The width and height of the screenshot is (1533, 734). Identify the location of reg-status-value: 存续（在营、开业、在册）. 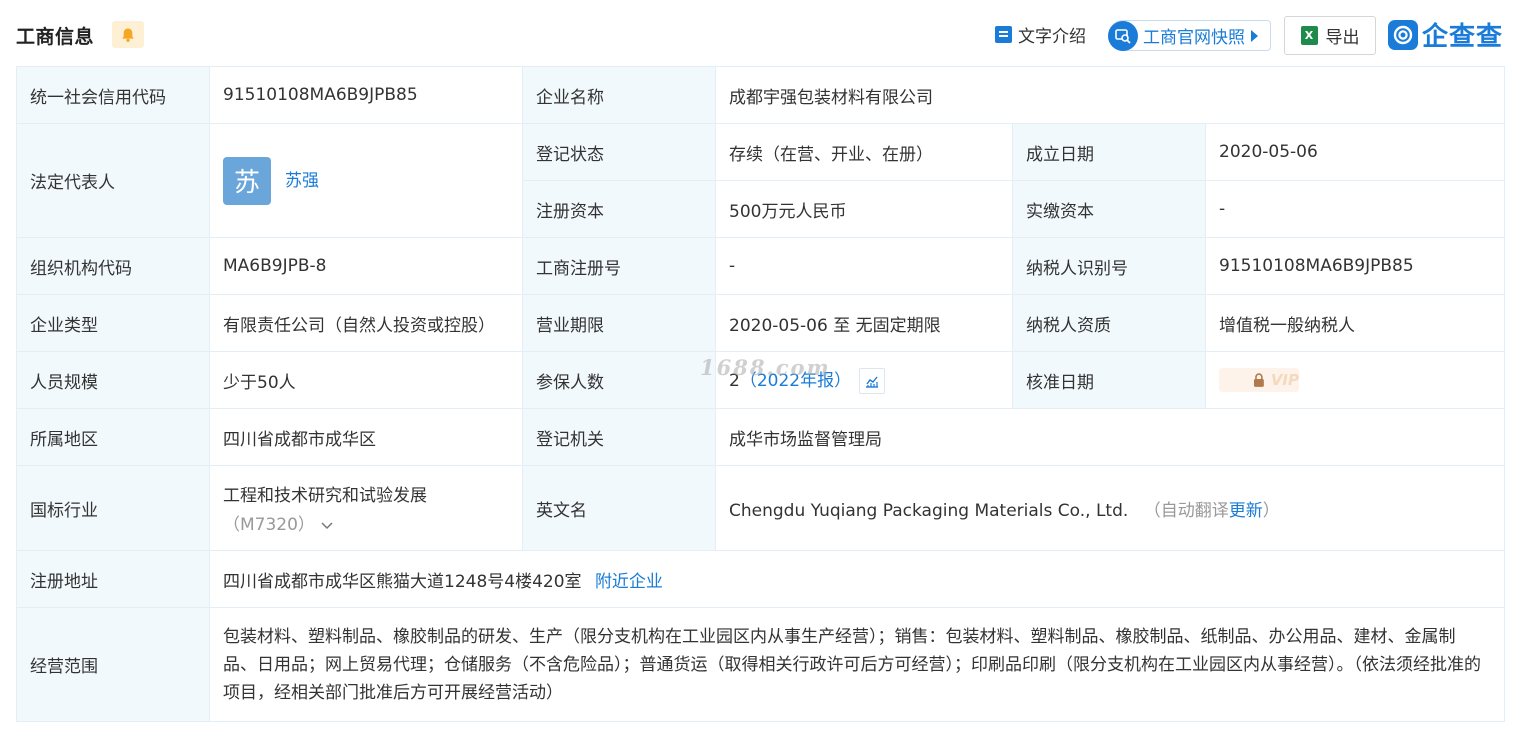
(864, 152).